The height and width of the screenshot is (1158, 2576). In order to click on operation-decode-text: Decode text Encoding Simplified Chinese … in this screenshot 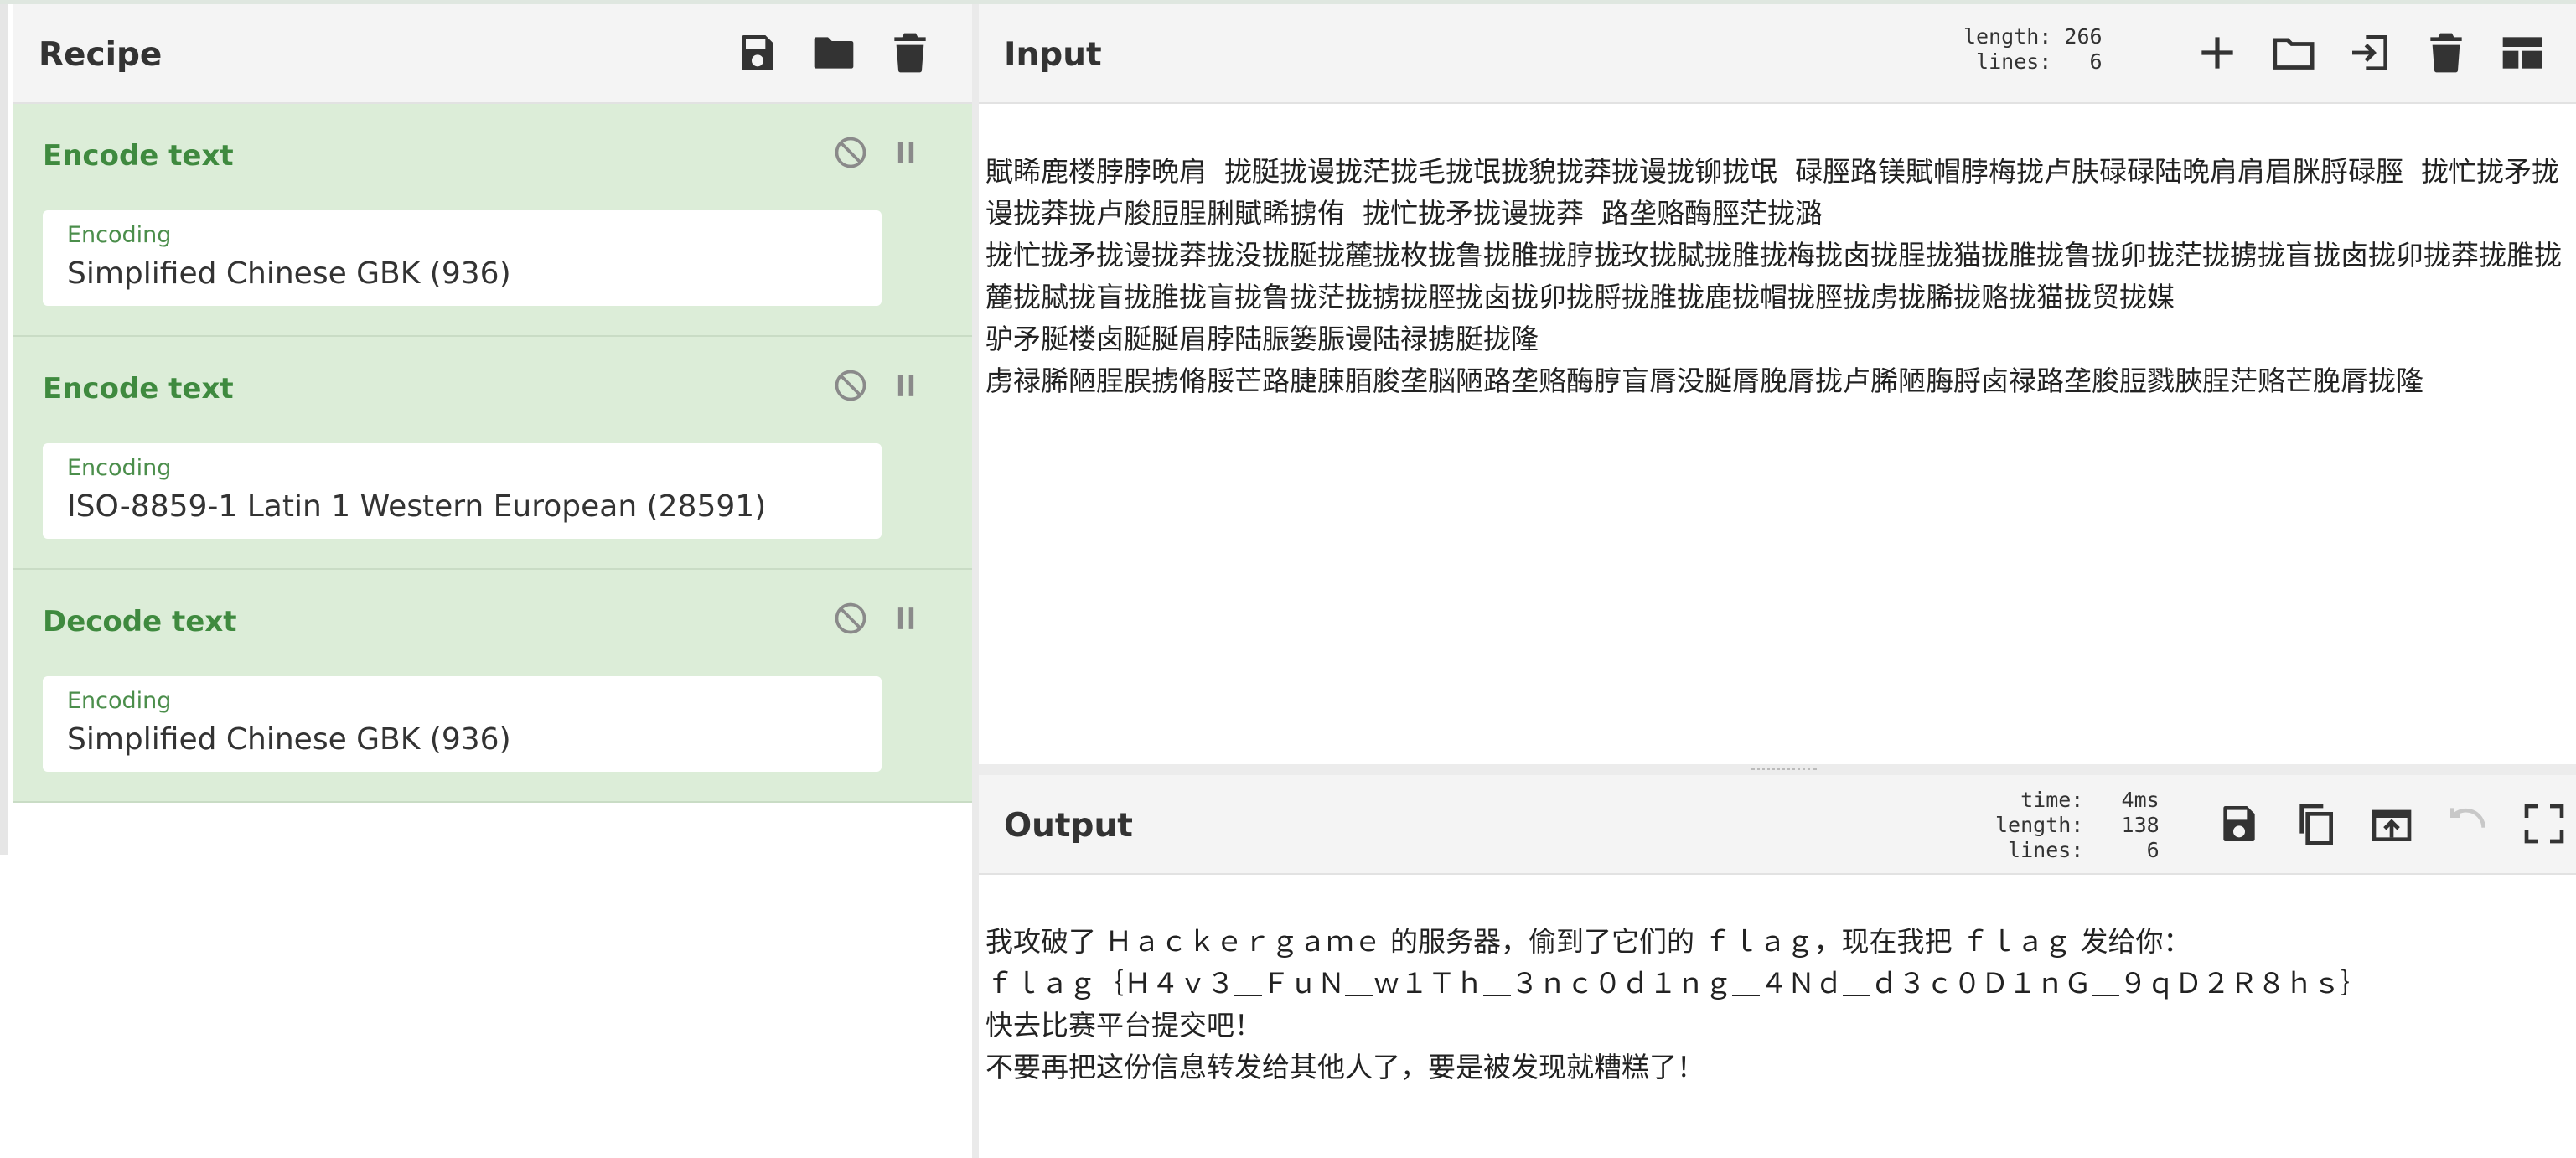, I will do `click(492, 687)`.